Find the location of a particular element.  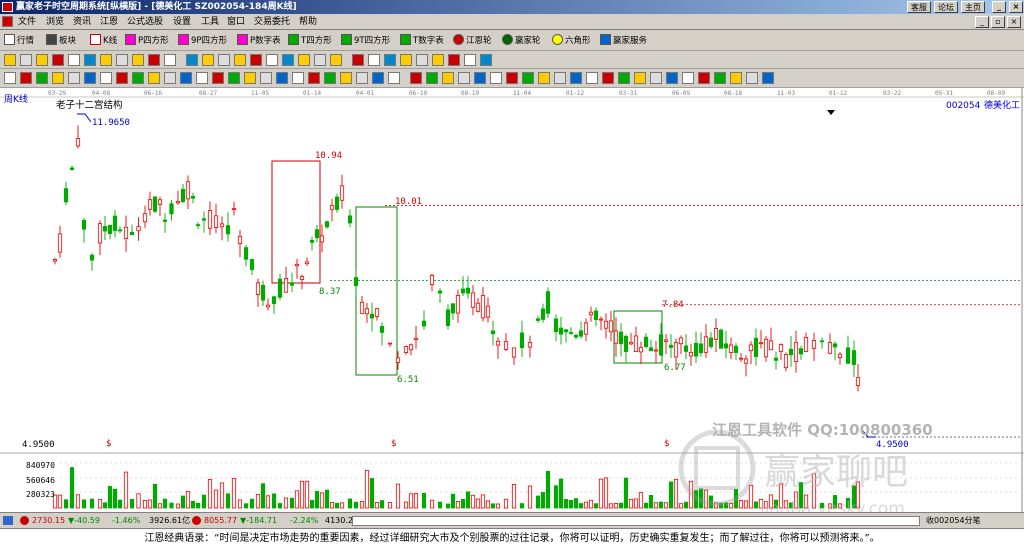

child-minimize-icon: _ is located at coordinates (982, 22).